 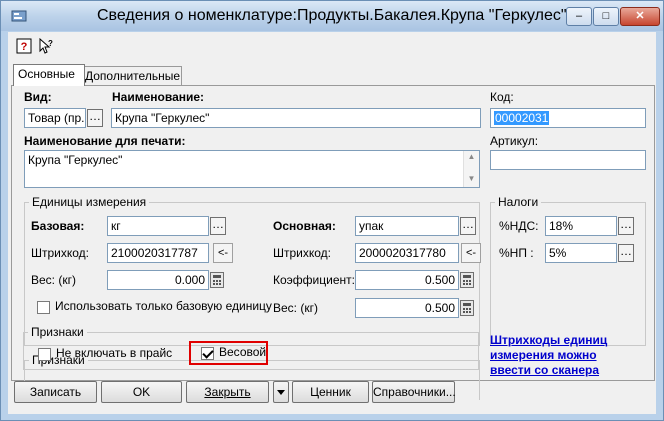 I want to click on base-unit-field: кг, so click(x=158, y=226).